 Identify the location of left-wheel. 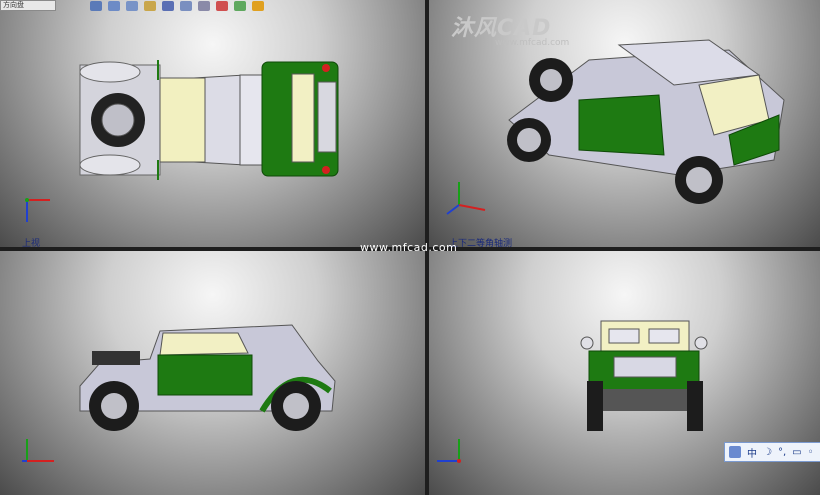
(595, 406).